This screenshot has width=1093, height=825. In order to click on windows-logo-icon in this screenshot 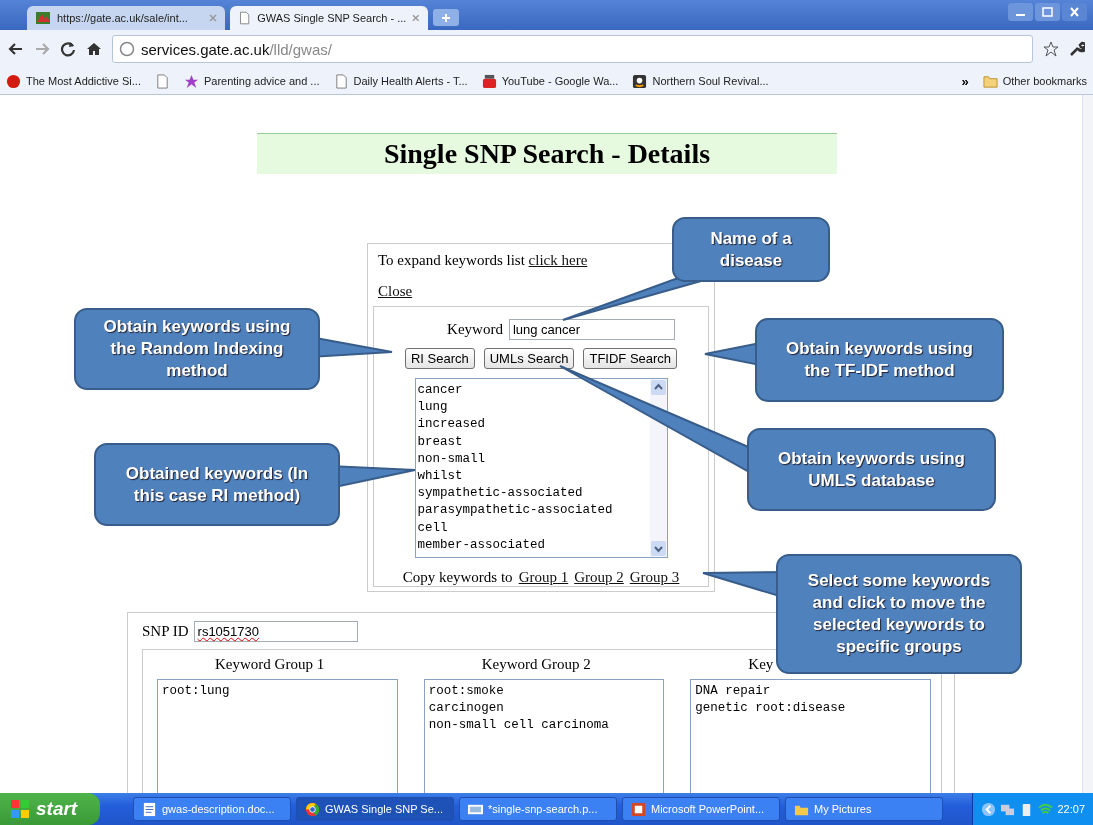, I will do `click(20, 809)`.